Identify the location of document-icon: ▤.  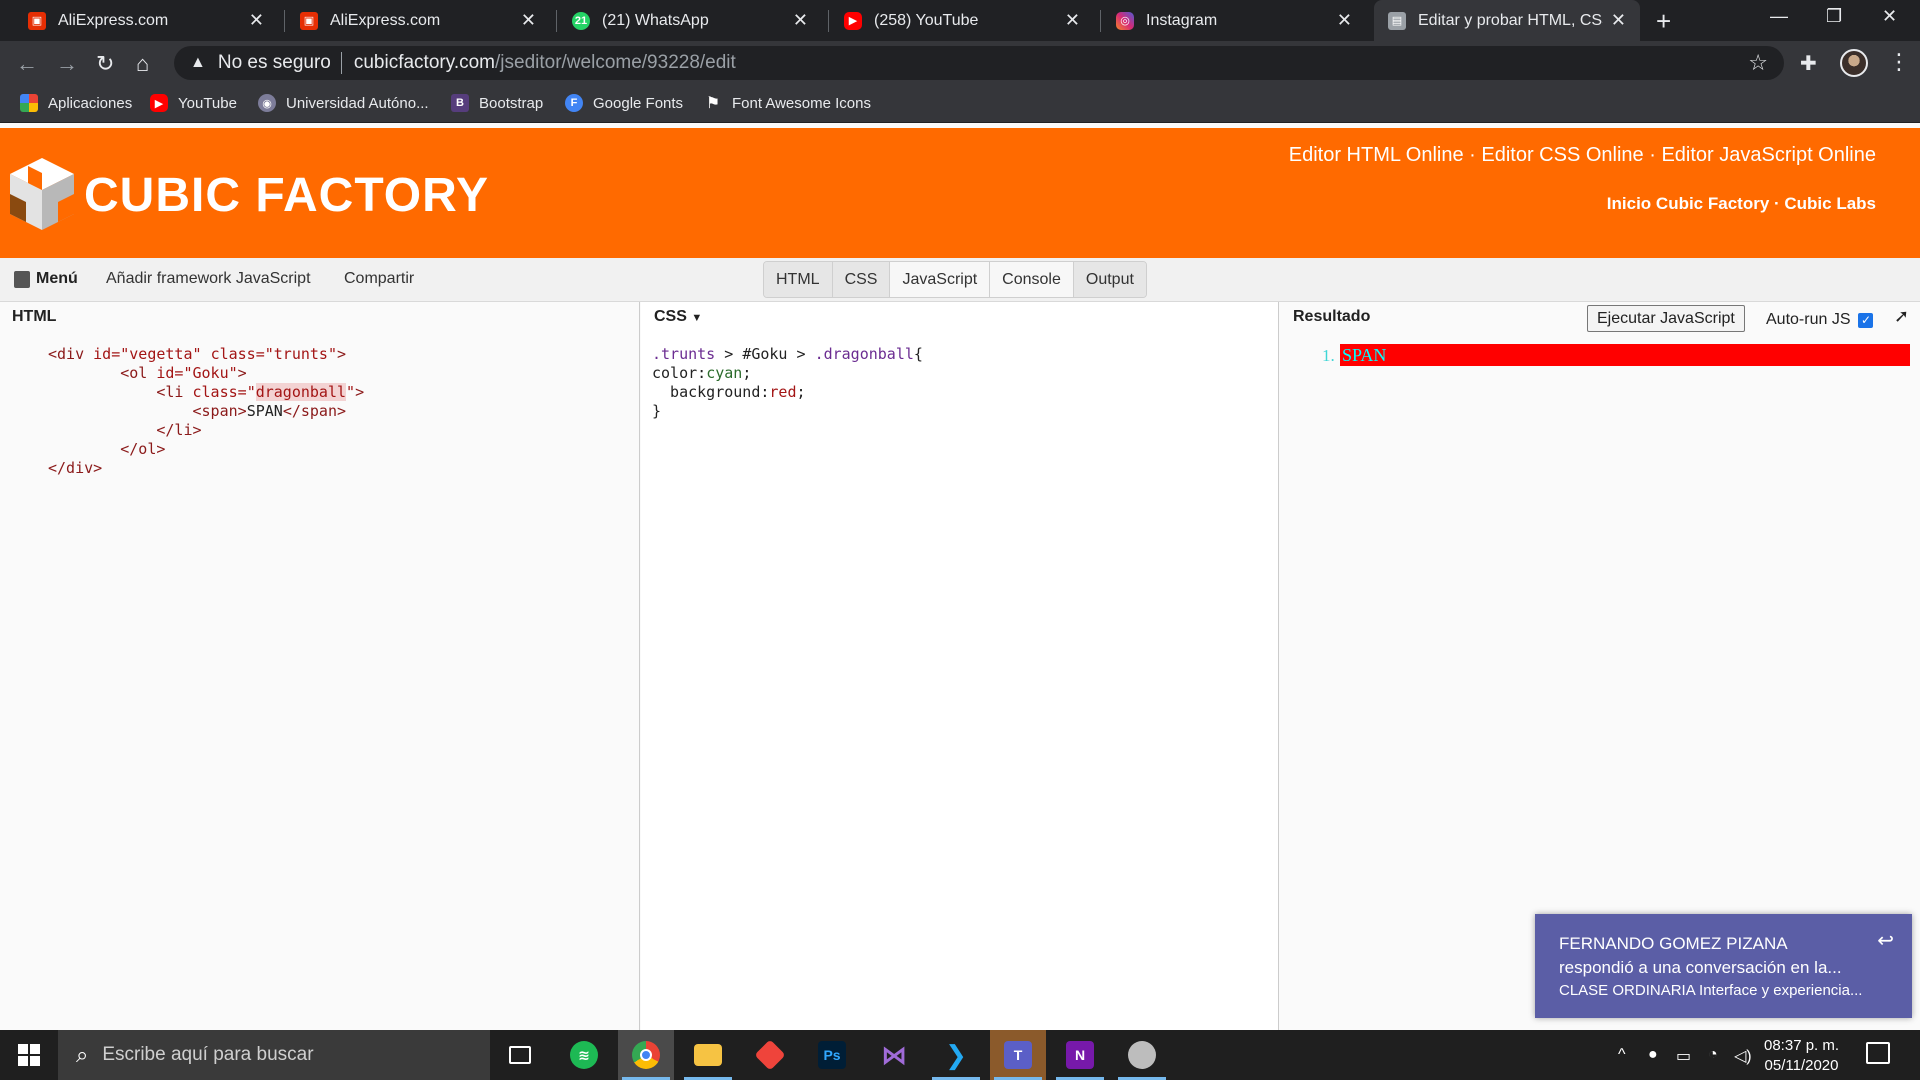
(1397, 20).